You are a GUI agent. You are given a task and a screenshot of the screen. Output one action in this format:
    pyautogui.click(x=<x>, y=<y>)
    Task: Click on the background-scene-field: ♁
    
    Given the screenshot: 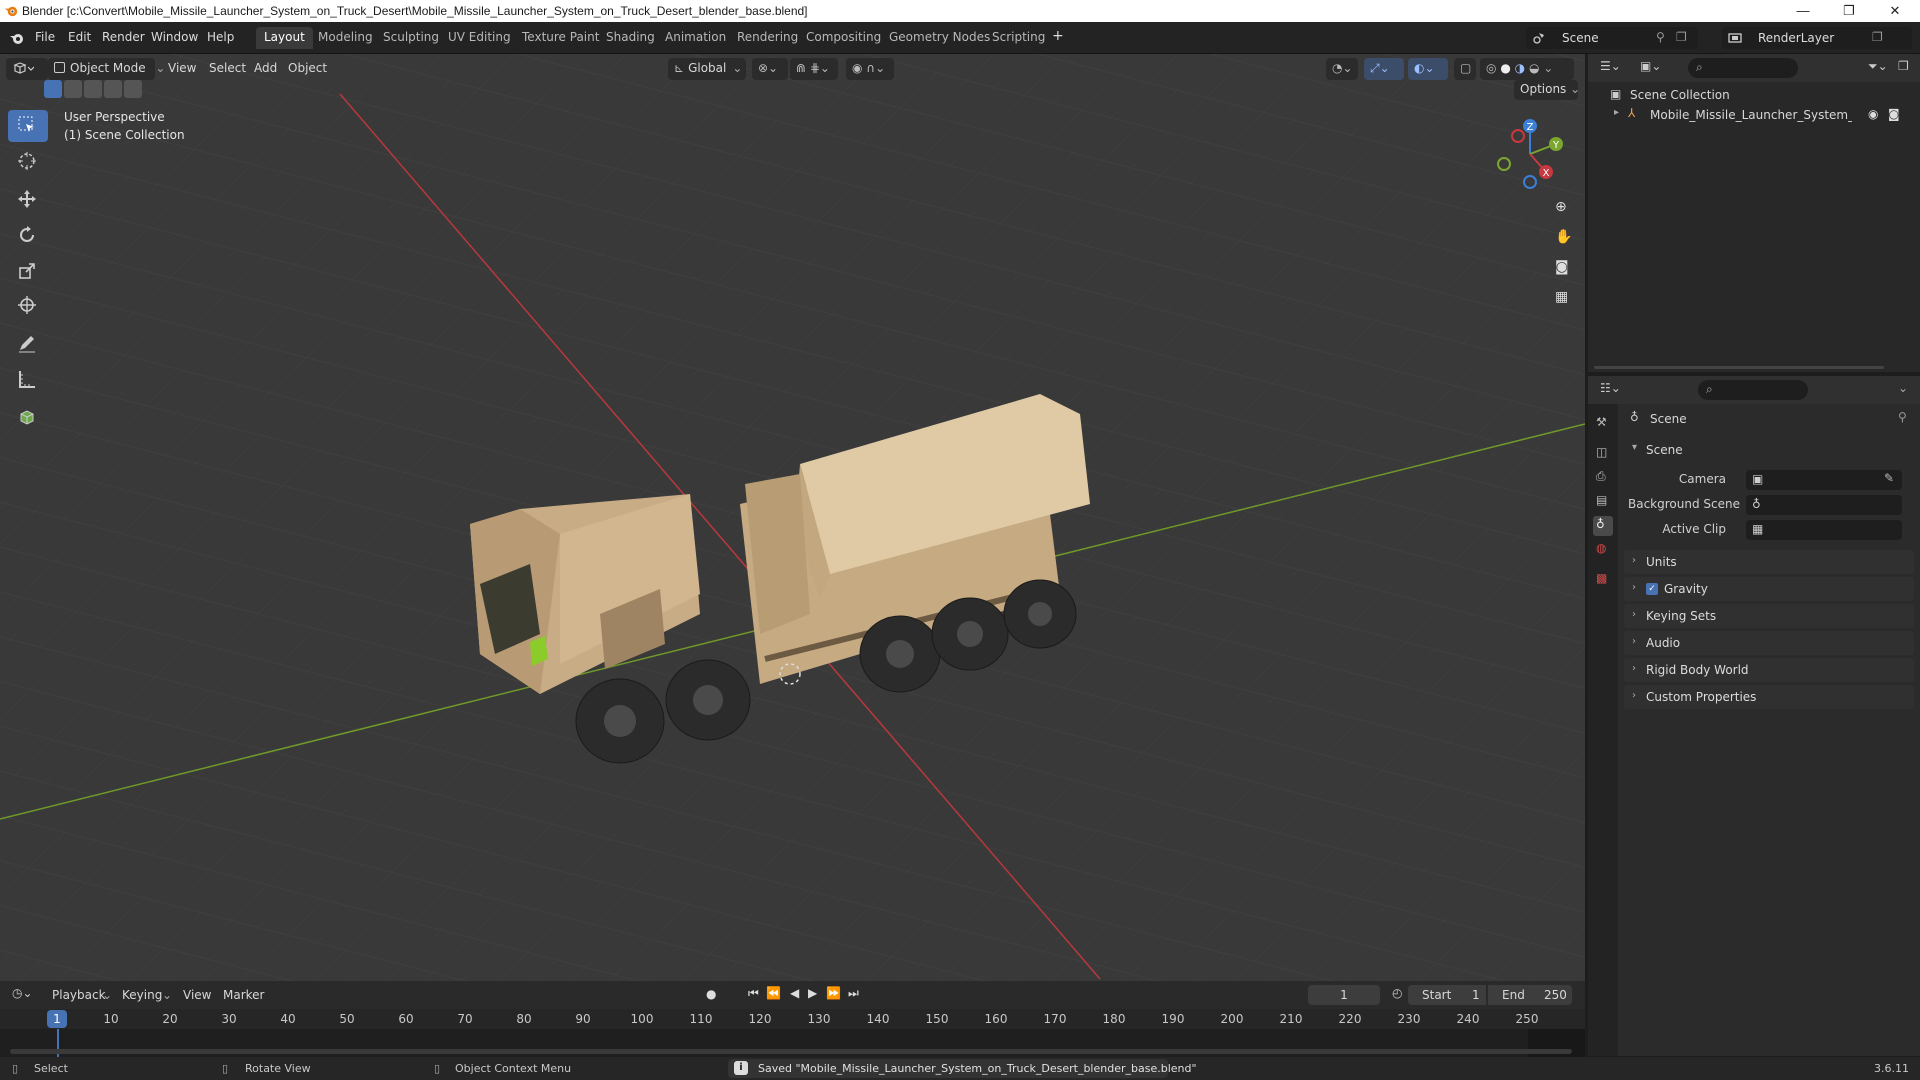 What is the action you would take?
    pyautogui.click(x=1824, y=505)
    